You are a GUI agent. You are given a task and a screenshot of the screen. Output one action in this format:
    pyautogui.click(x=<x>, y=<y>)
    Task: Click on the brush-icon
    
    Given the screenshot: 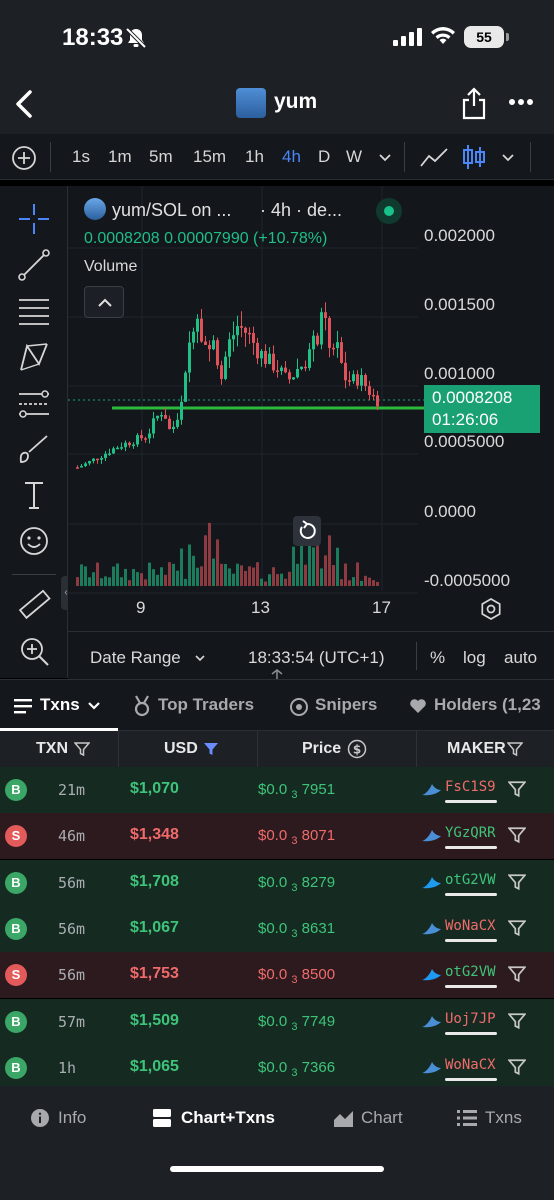 What is the action you would take?
    pyautogui.click(x=34, y=449)
    